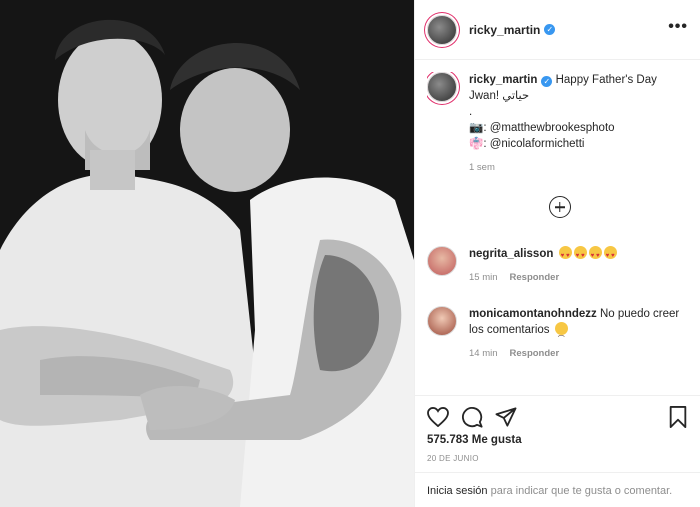 This screenshot has width=700, height=507. Describe the element at coordinates (559, 266) in the screenshot. I see `comment-item: negrita_alisson 15 min Responder` at that location.